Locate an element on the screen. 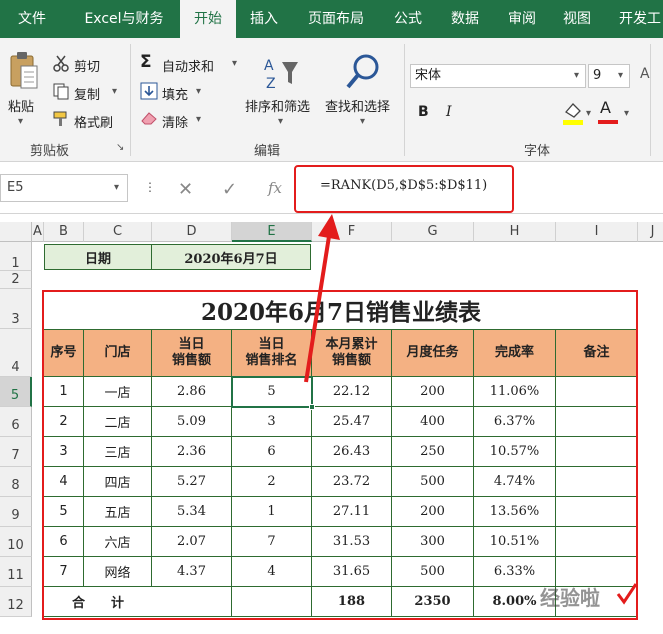 This screenshot has width=663, height=634. tab-excel-finance: Excel与财务 is located at coordinates (124, 19).